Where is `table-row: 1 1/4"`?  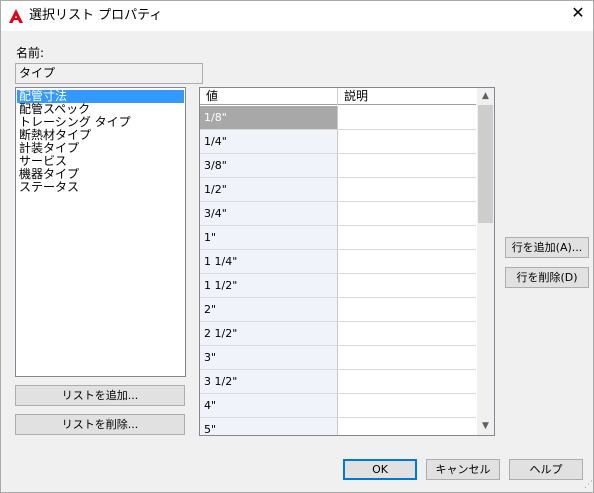
table-row: 1 1/4" is located at coordinates (338, 262).